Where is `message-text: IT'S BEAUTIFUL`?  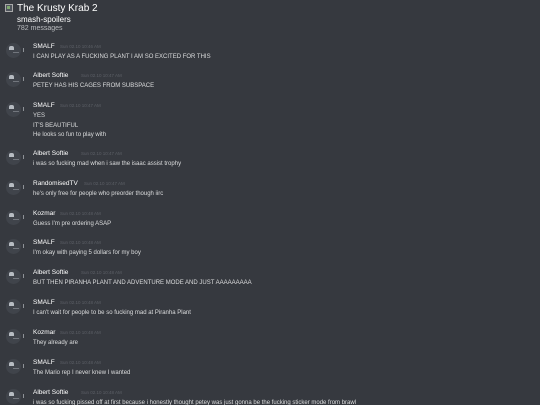 message-text: IT'S BEAUTIFUL is located at coordinates (56, 125).